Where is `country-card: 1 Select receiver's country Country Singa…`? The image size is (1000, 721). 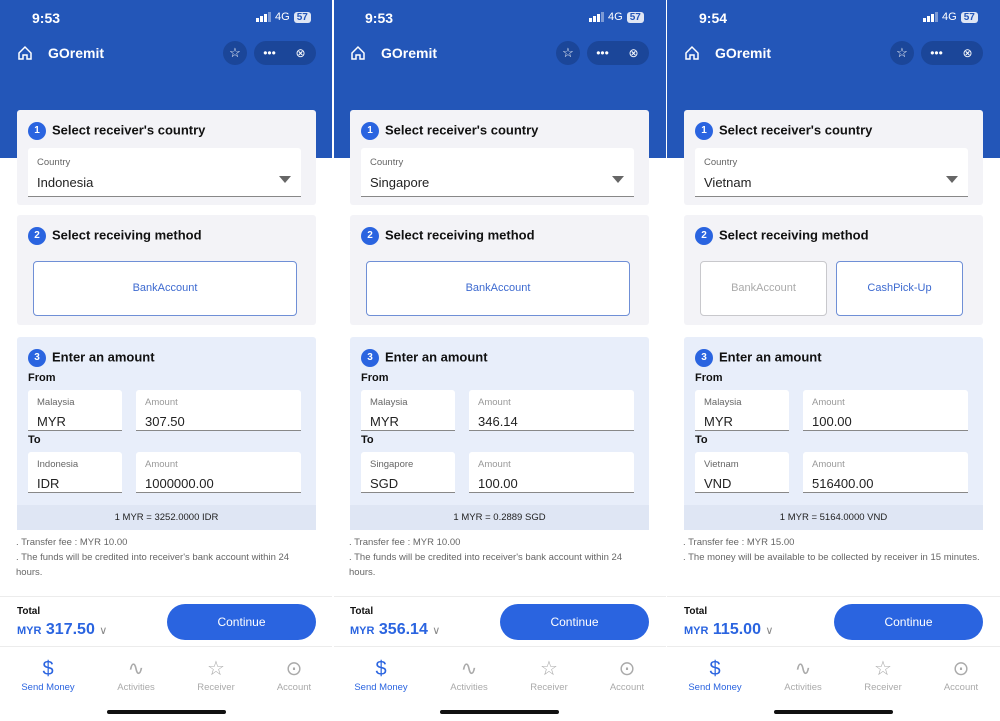 country-card: 1 Select receiver's country Country Singa… is located at coordinates (499, 157).